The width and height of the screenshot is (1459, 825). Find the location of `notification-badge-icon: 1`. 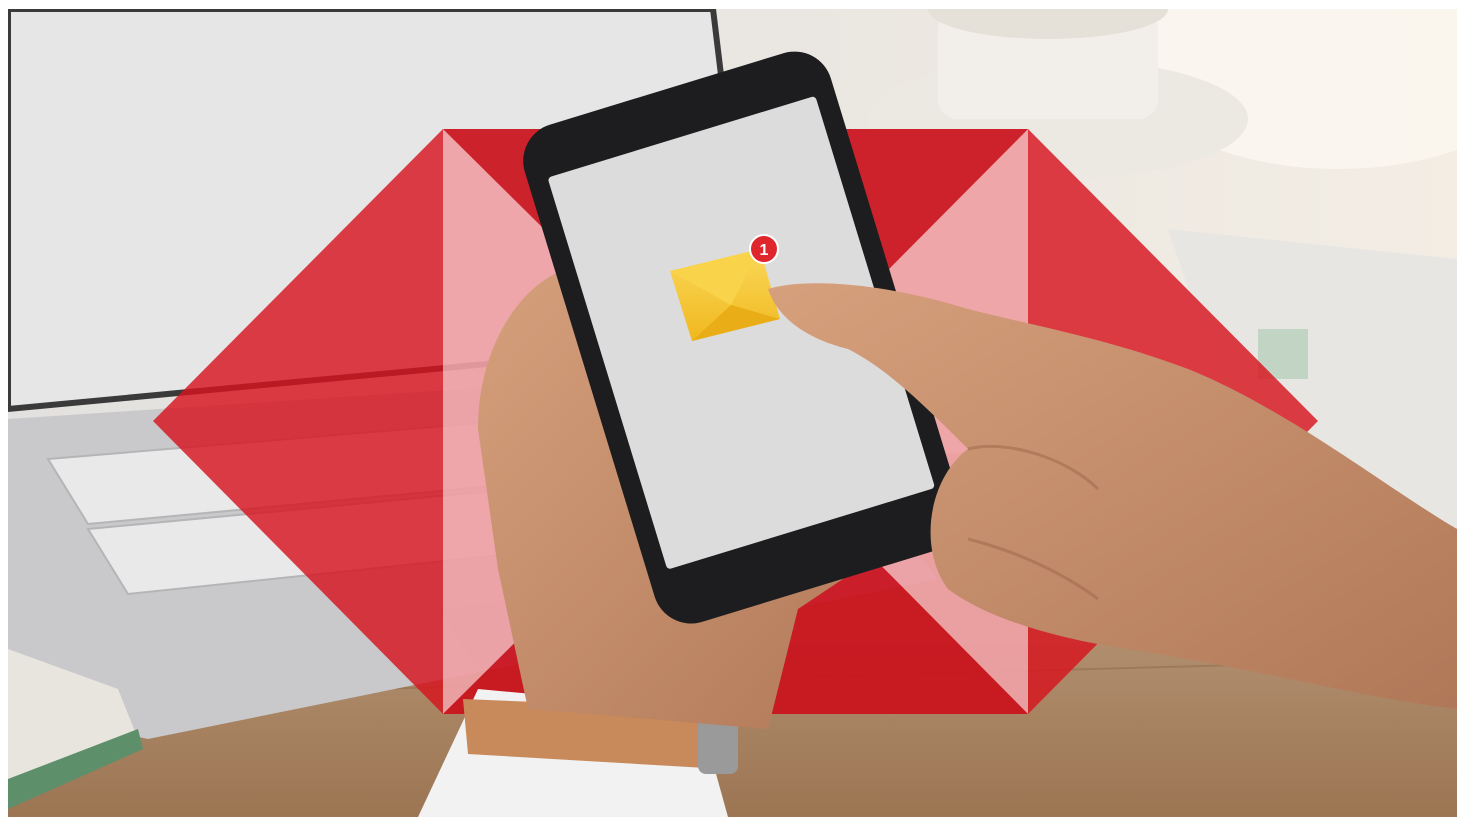

notification-badge-icon: 1 is located at coordinates (764, 249).